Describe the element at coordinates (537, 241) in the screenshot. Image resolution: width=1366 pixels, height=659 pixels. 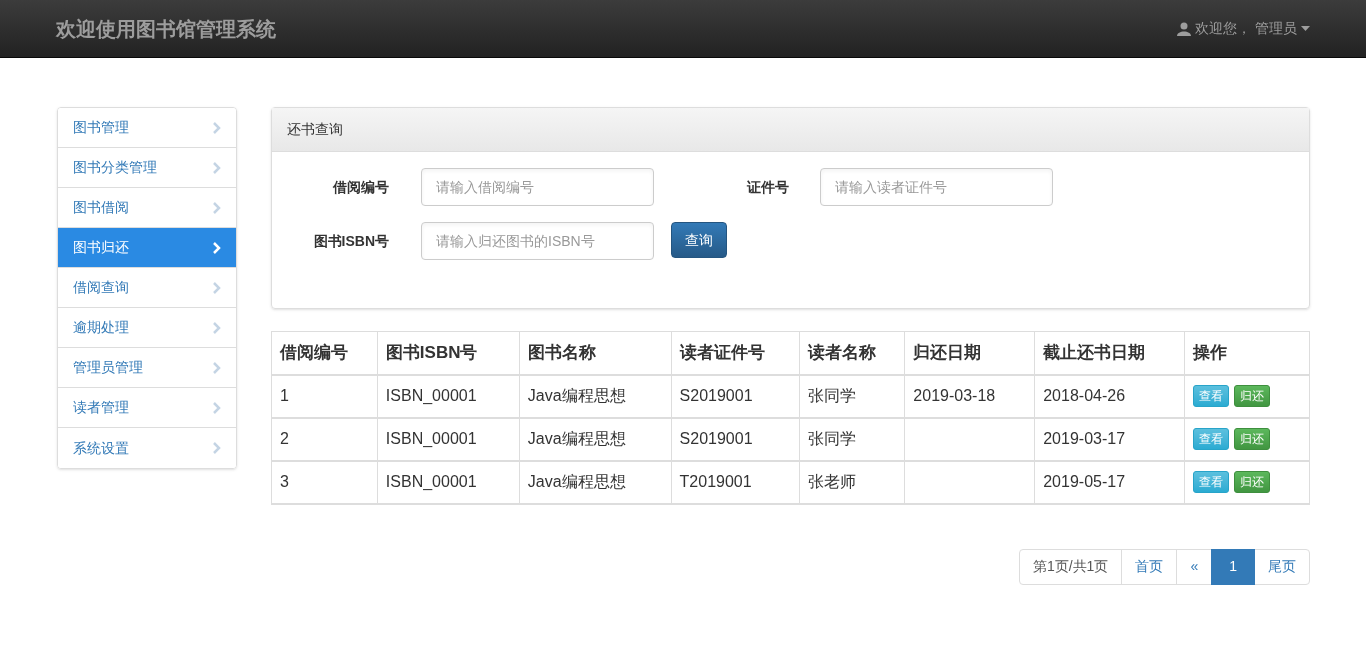
I see `input-field: 请输入归还图书的ISBN号` at that location.